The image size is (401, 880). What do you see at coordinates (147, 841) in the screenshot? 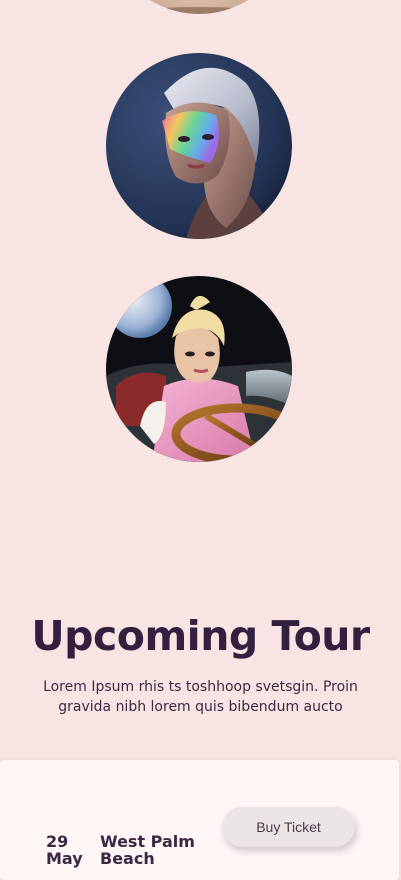
I see `tour-event-city-line1: West Palm` at bounding box center [147, 841].